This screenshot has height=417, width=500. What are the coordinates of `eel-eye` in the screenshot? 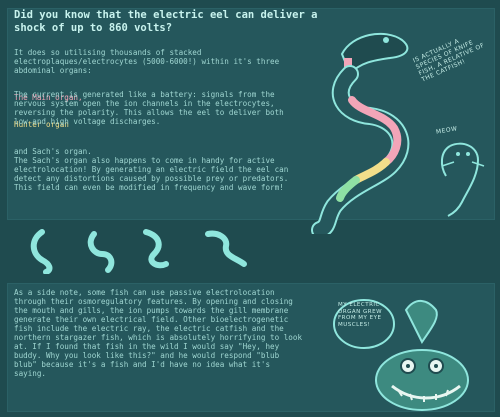 It's located at (386, 40).